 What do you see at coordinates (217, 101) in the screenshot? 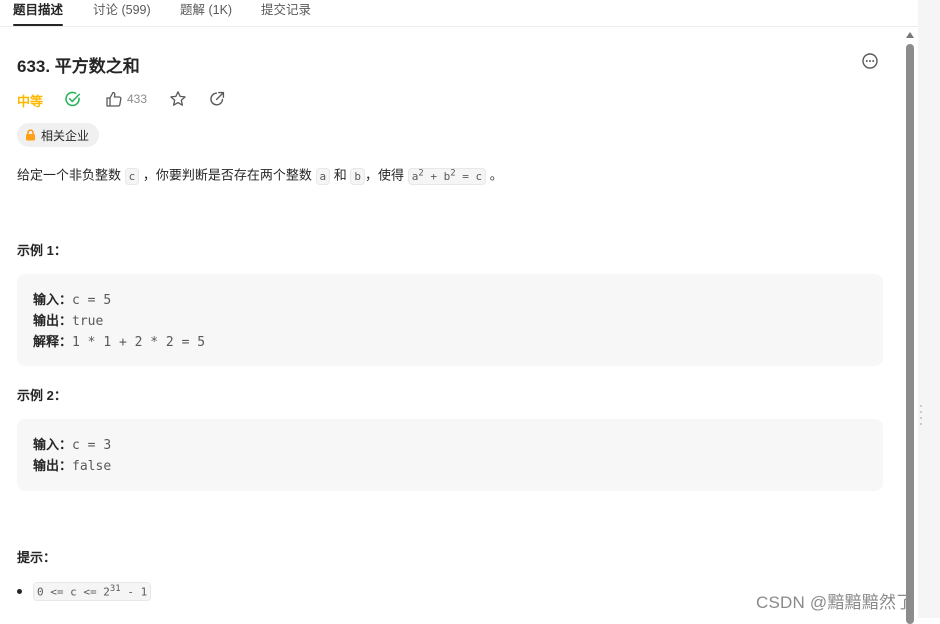
I see `share-icon` at bounding box center [217, 101].